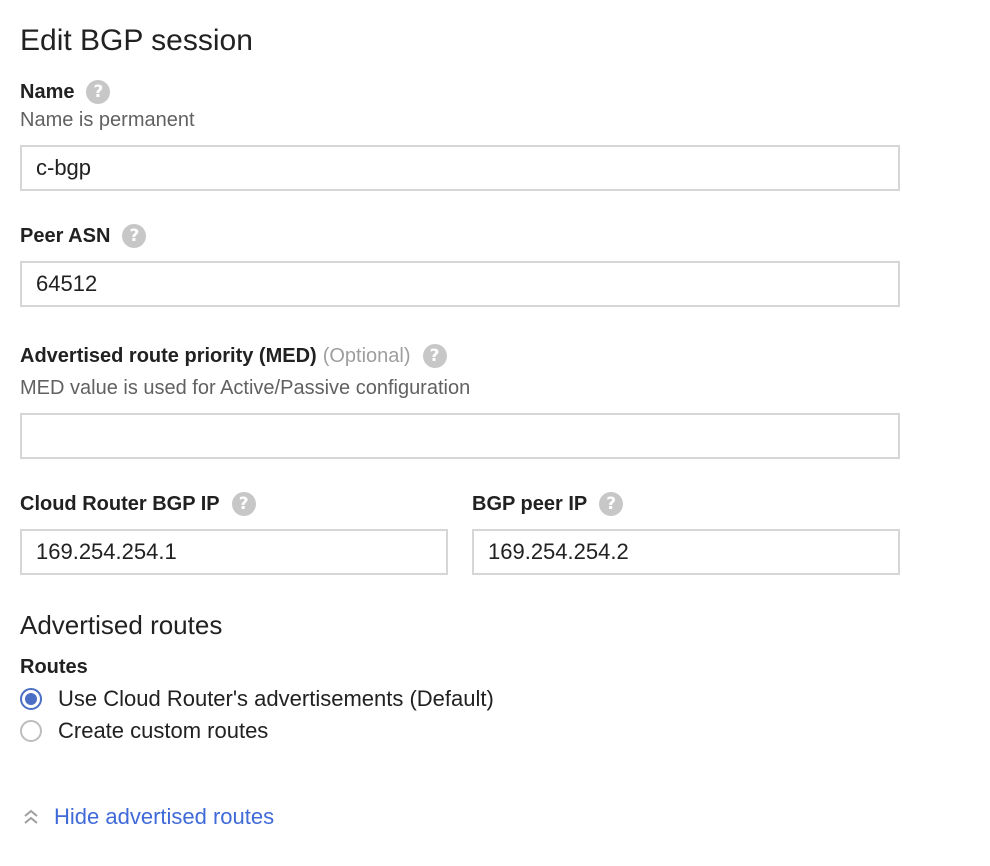 The height and width of the screenshot is (866, 990). What do you see at coordinates (164, 816) in the screenshot?
I see `hide-advertised-routes-label: Hide advertised routes` at bounding box center [164, 816].